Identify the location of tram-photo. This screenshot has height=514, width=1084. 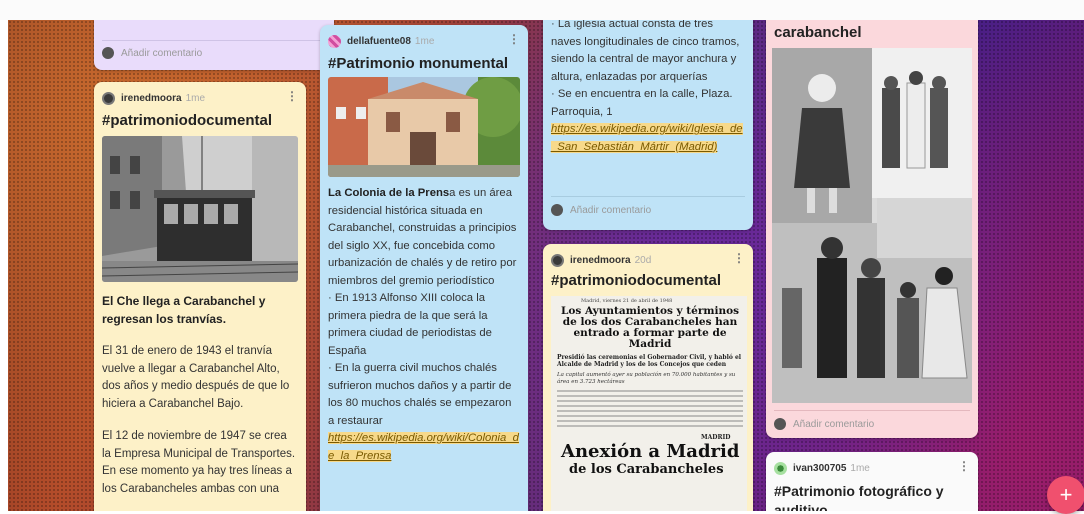
(200, 209).